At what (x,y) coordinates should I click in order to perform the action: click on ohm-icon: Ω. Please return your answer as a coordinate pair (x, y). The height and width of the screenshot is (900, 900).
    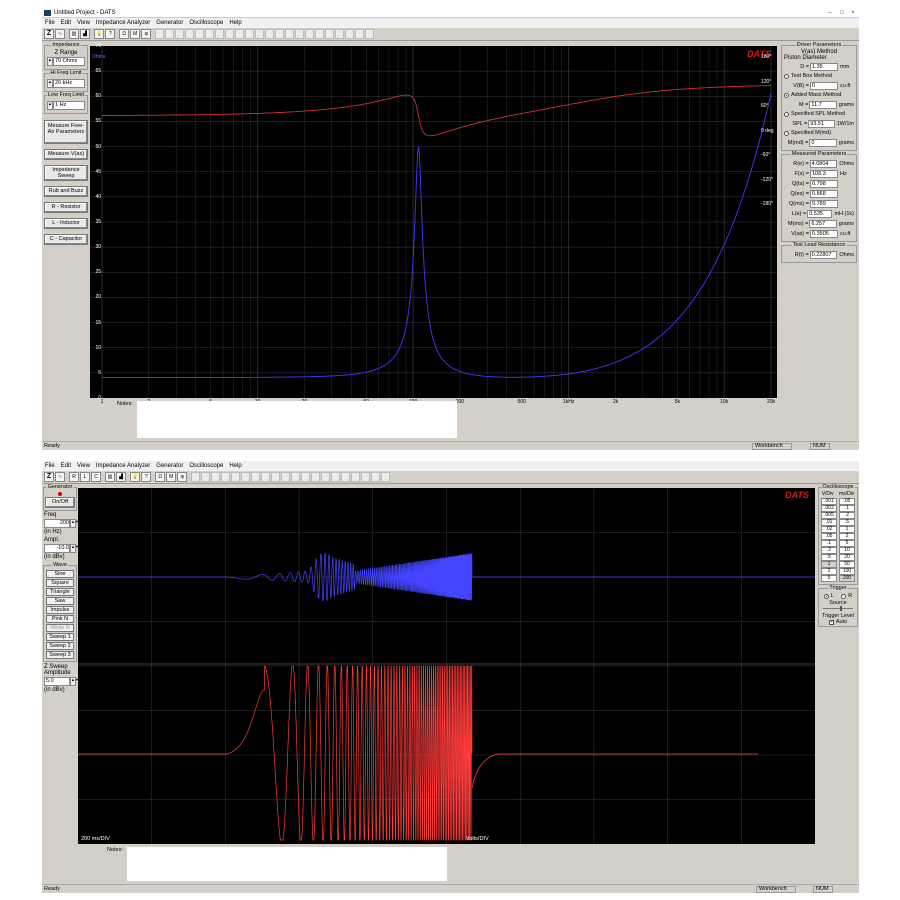
    Looking at the image, I should click on (160, 477).